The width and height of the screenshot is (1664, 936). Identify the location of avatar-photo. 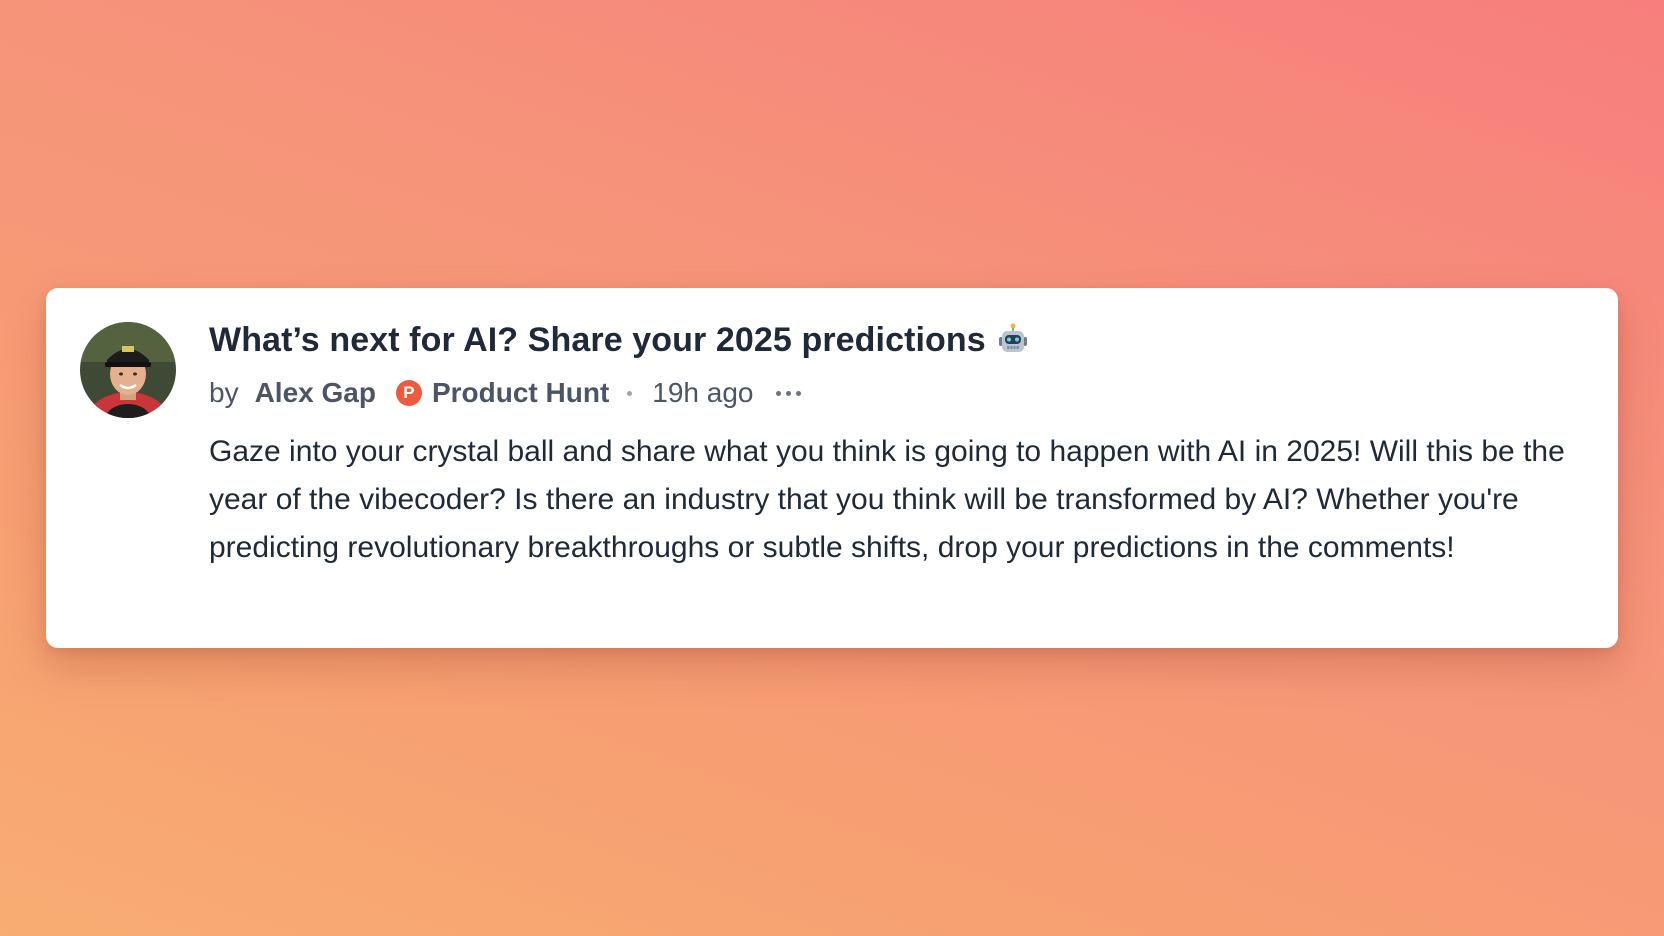
(128, 370).